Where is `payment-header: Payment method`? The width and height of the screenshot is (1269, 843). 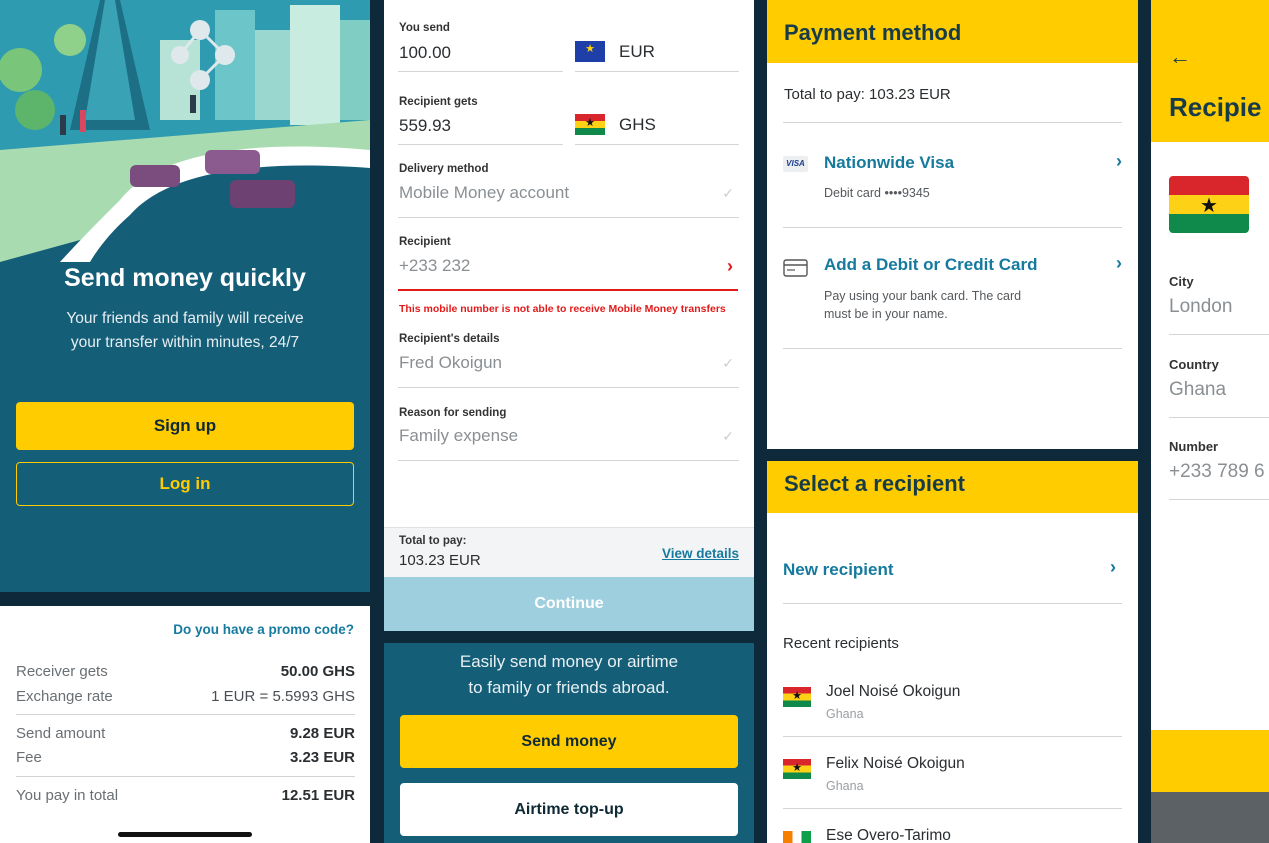 payment-header: Payment method is located at coordinates (952, 31).